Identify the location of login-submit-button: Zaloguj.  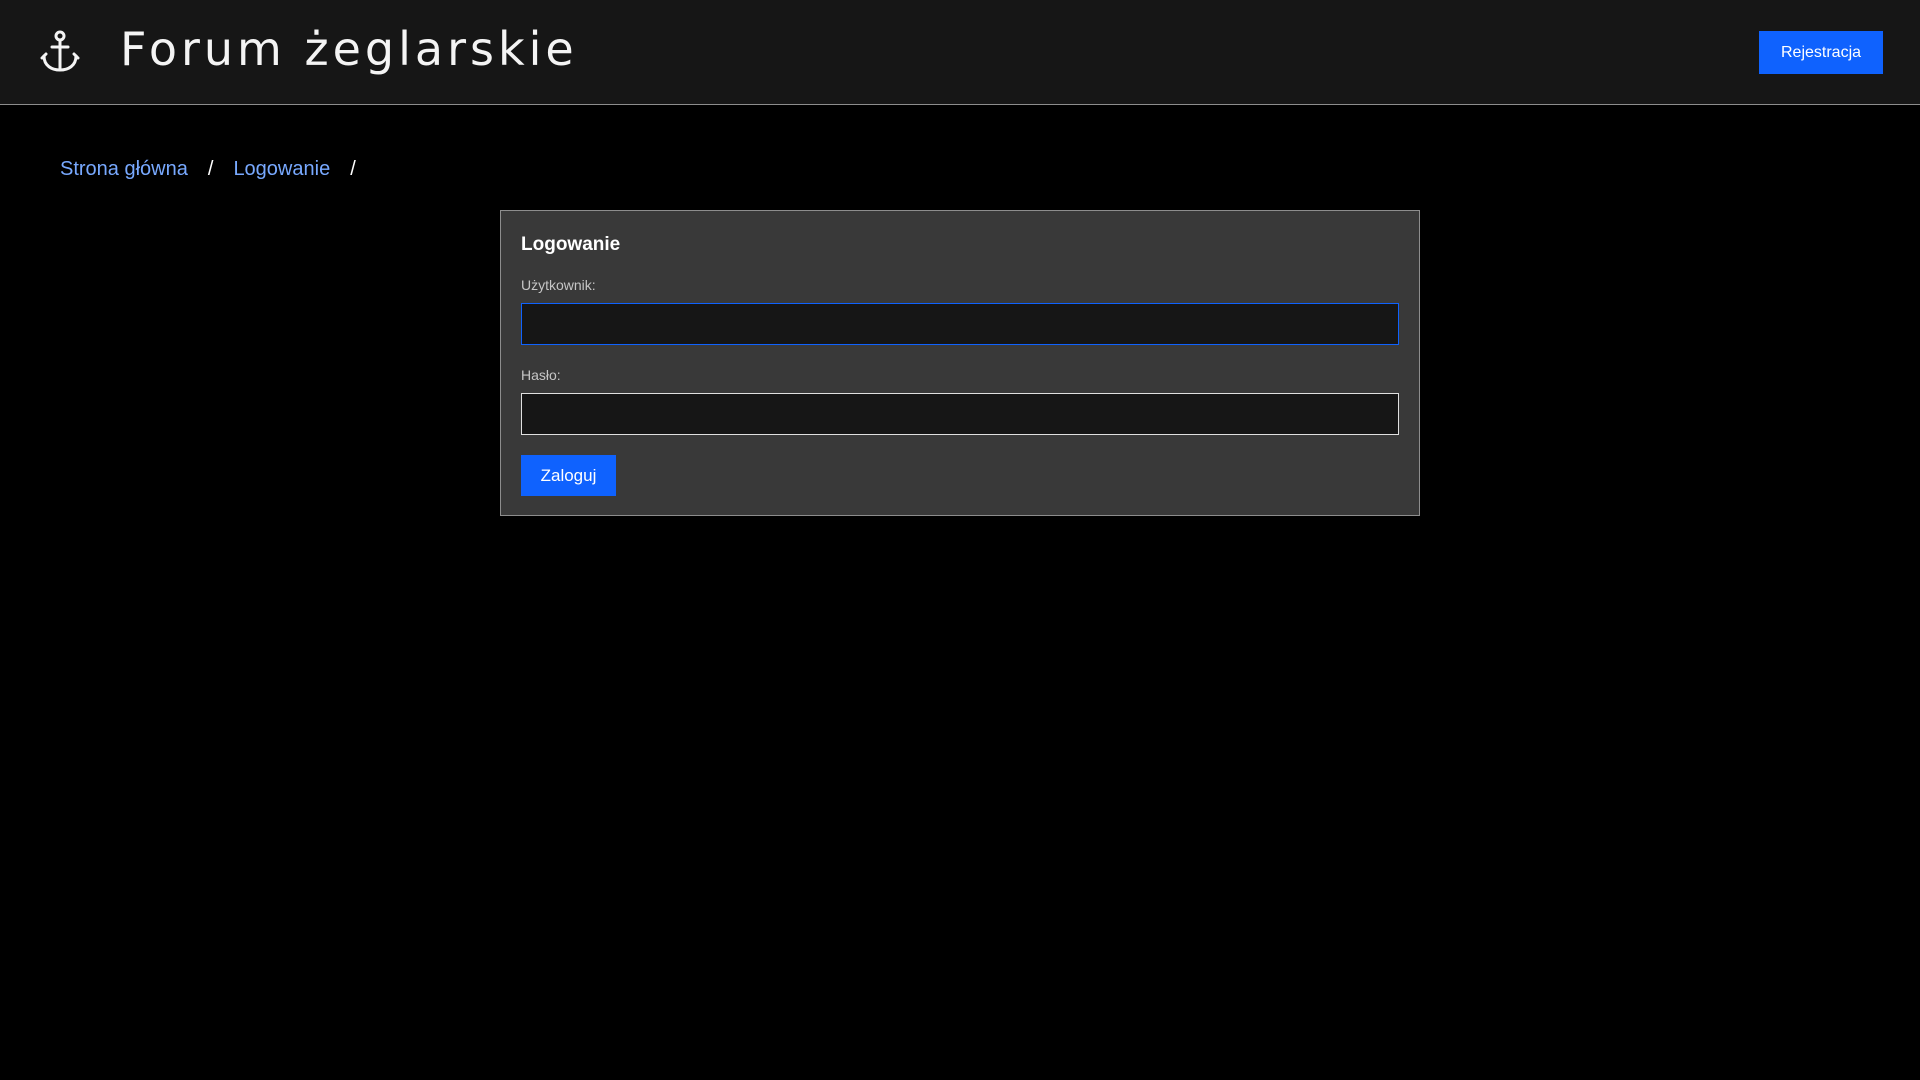
(568, 475).